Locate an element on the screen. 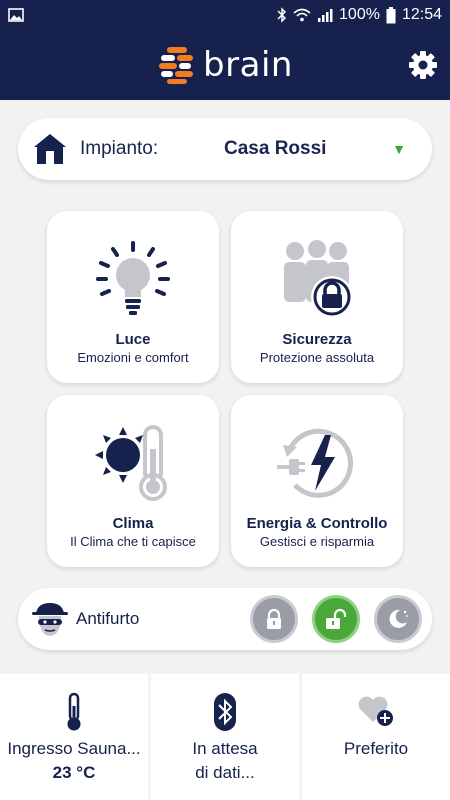 The image size is (450, 800). brand-logo: brain is located at coordinates (225, 65).